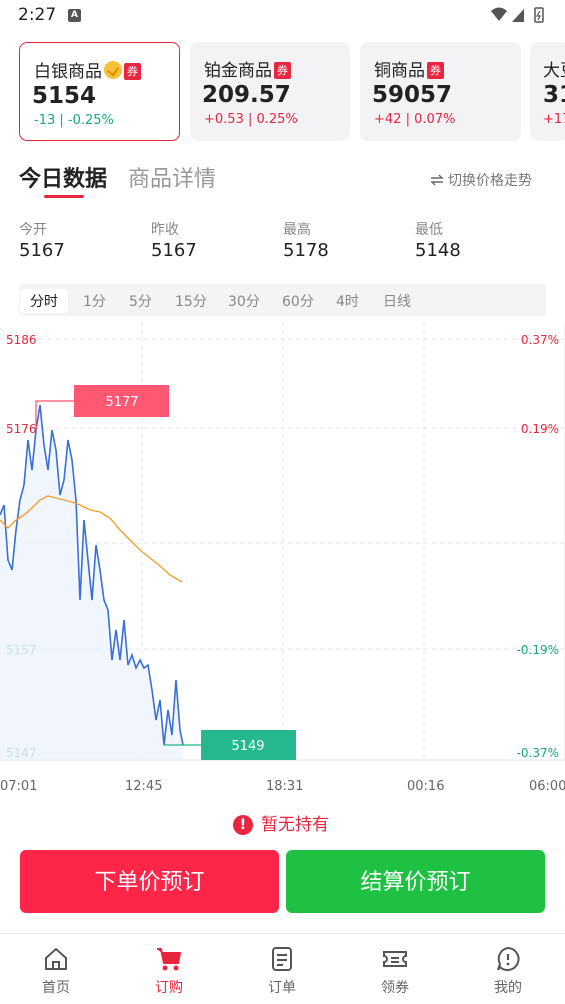 This screenshot has height=1004, width=565. I want to click on x-tick: 00:16, so click(426, 786).